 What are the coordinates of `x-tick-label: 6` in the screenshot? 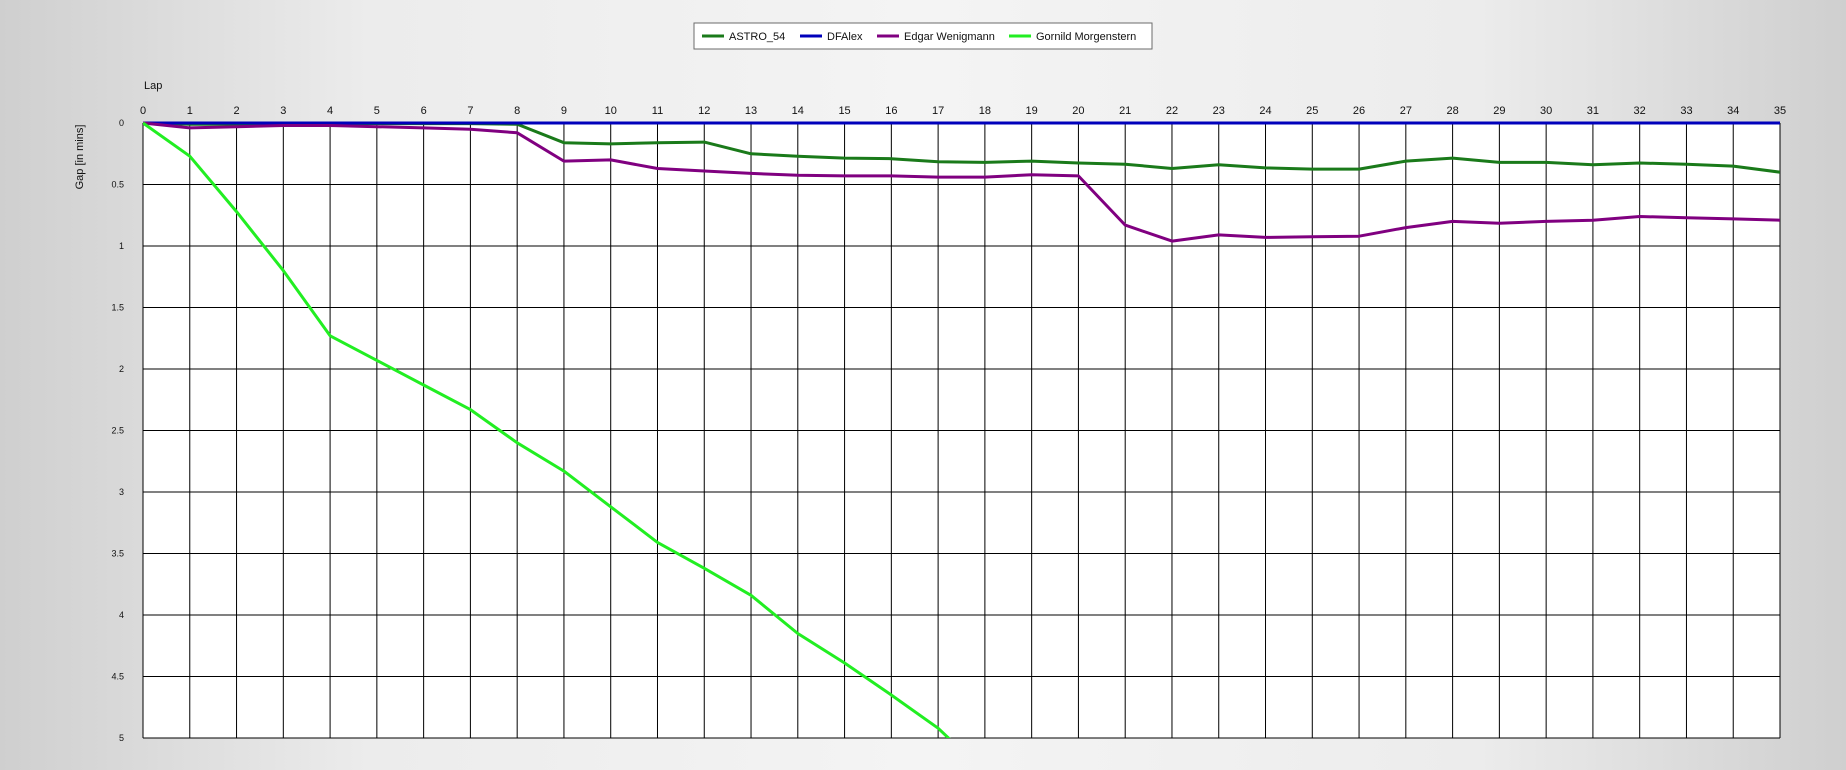 It's located at (424, 111).